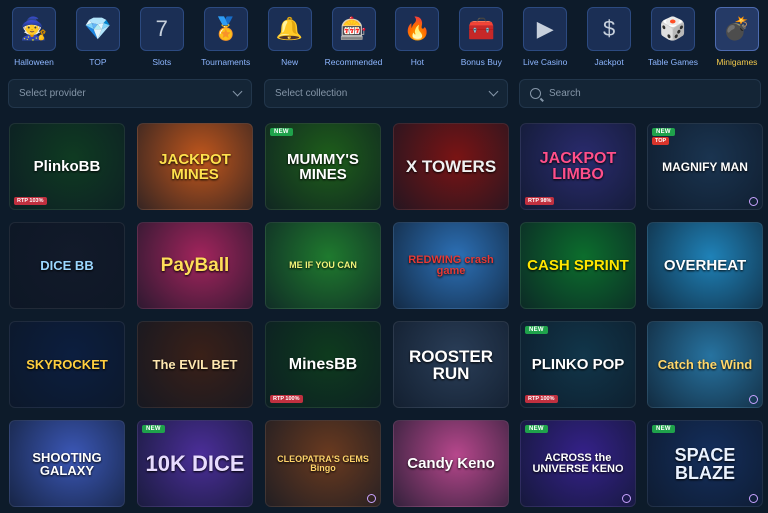 The height and width of the screenshot is (513, 768). I want to click on category-live-casino: ▶ Live Casino, so click(545, 37).